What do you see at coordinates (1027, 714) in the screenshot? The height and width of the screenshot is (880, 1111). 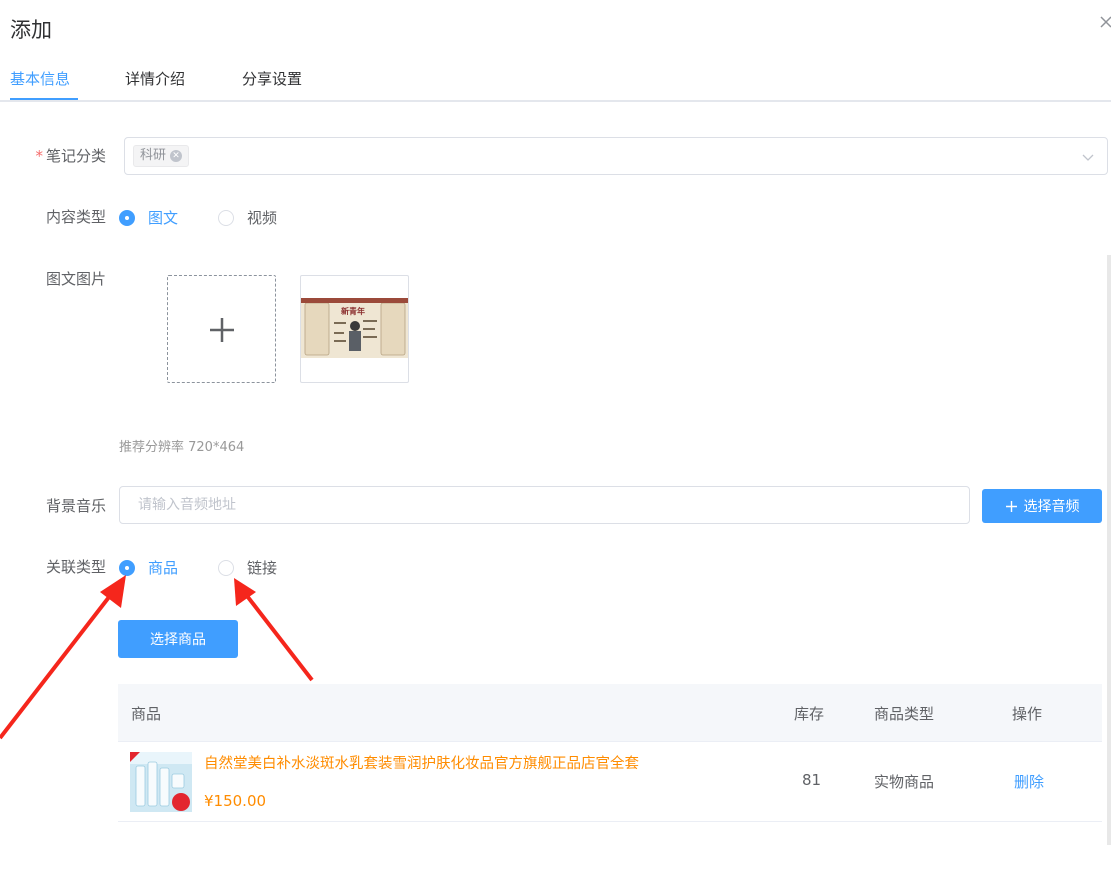 I see `column-header-action: 操作` at bounding box center [1027, 714].